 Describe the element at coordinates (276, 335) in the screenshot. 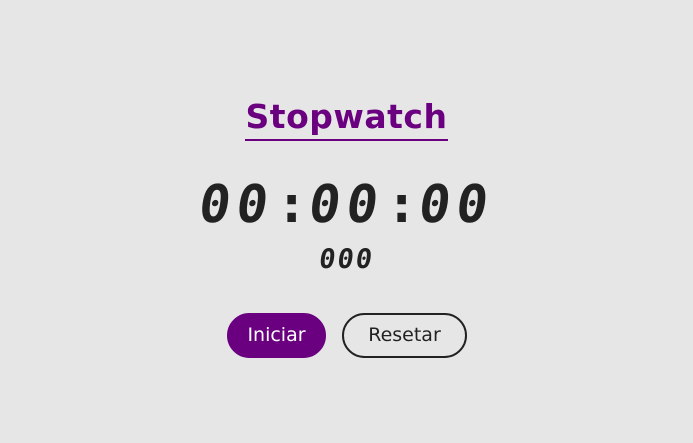

I see `start-button: Iniciar` at that location.